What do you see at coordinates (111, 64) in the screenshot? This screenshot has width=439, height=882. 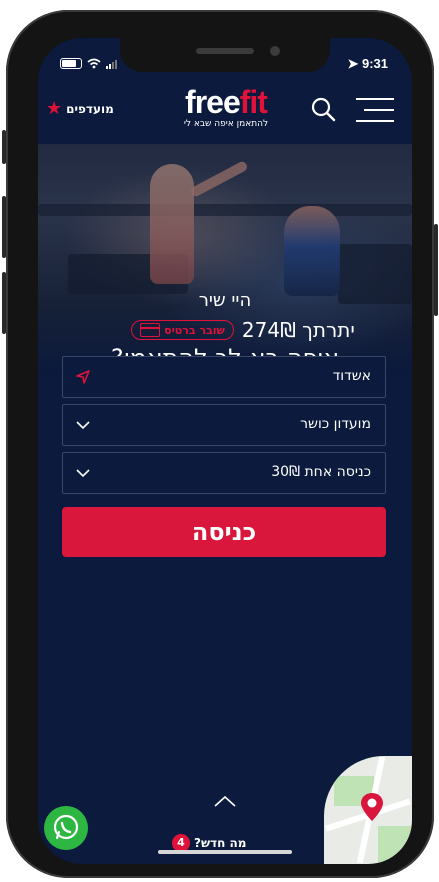 I see `signal-icon` at bounding box center [111, 64].